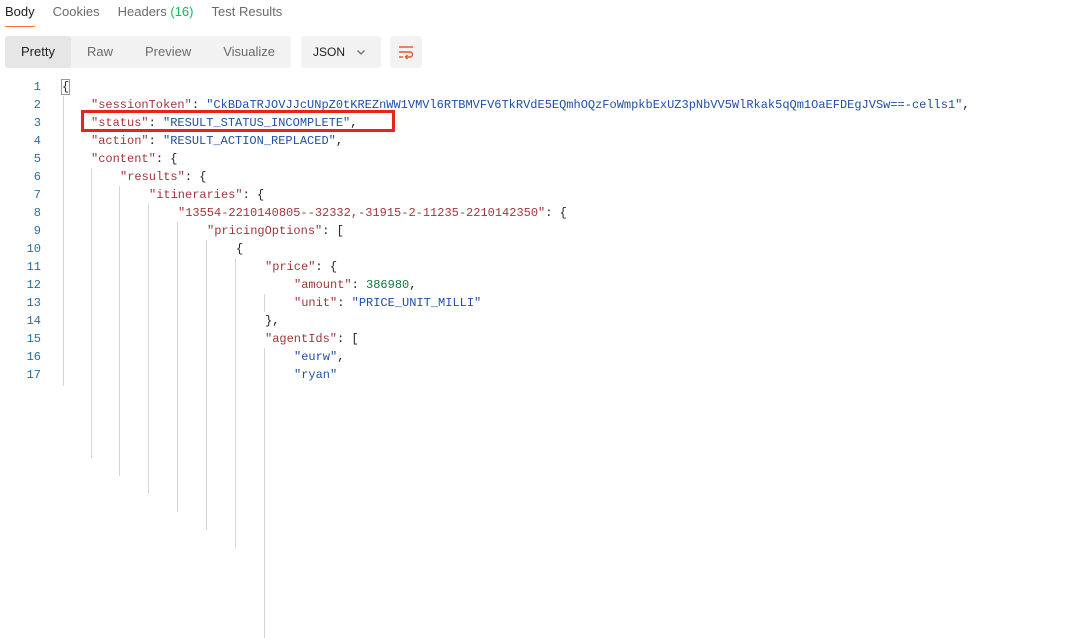  I want to click on line-number: 2, so click(37, 105).